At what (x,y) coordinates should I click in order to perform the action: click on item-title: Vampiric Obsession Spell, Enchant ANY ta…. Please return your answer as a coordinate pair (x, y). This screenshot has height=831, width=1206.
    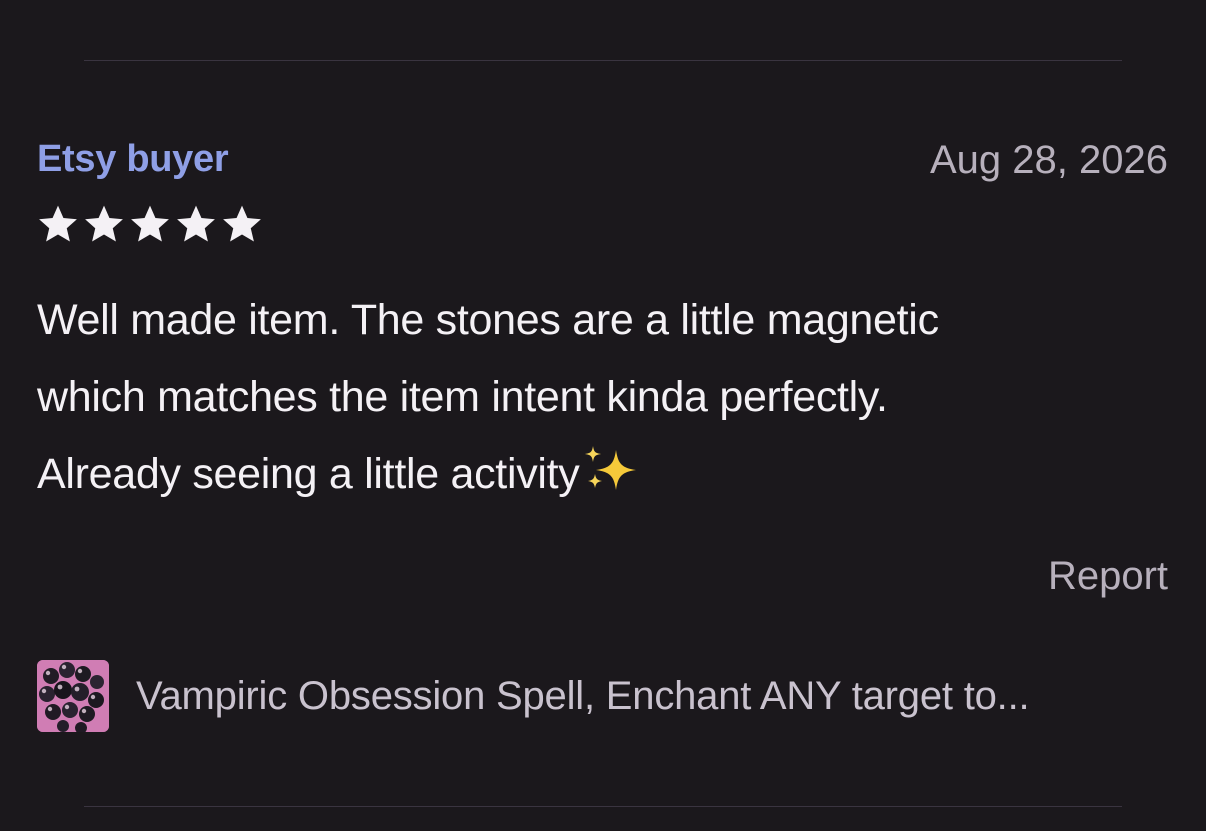
    Looking at the image, I should click on (583, 696).